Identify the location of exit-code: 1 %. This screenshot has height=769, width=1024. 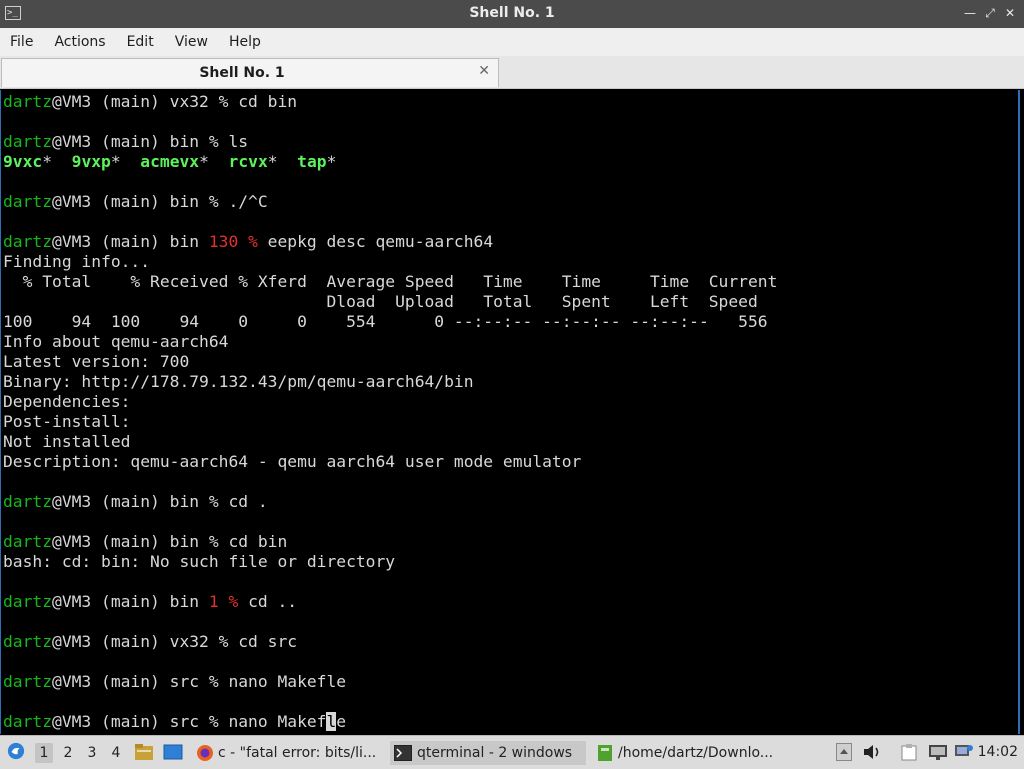
(223, 601).